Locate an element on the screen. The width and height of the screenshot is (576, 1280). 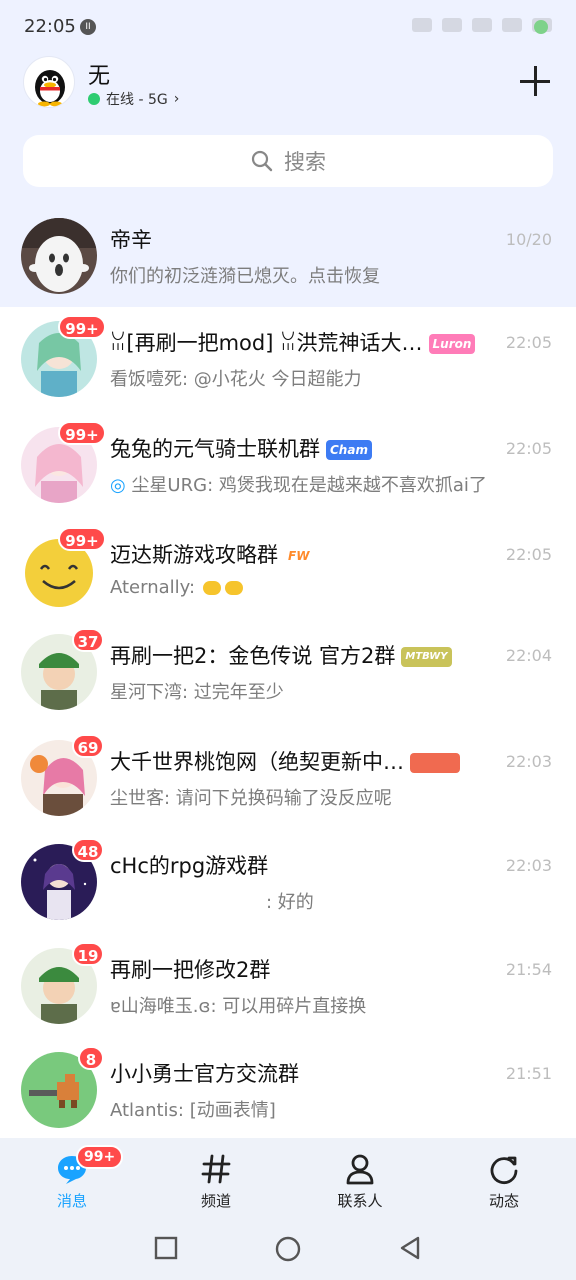
tab-messages-label: 消息 is located at coordinates (71, 1201).